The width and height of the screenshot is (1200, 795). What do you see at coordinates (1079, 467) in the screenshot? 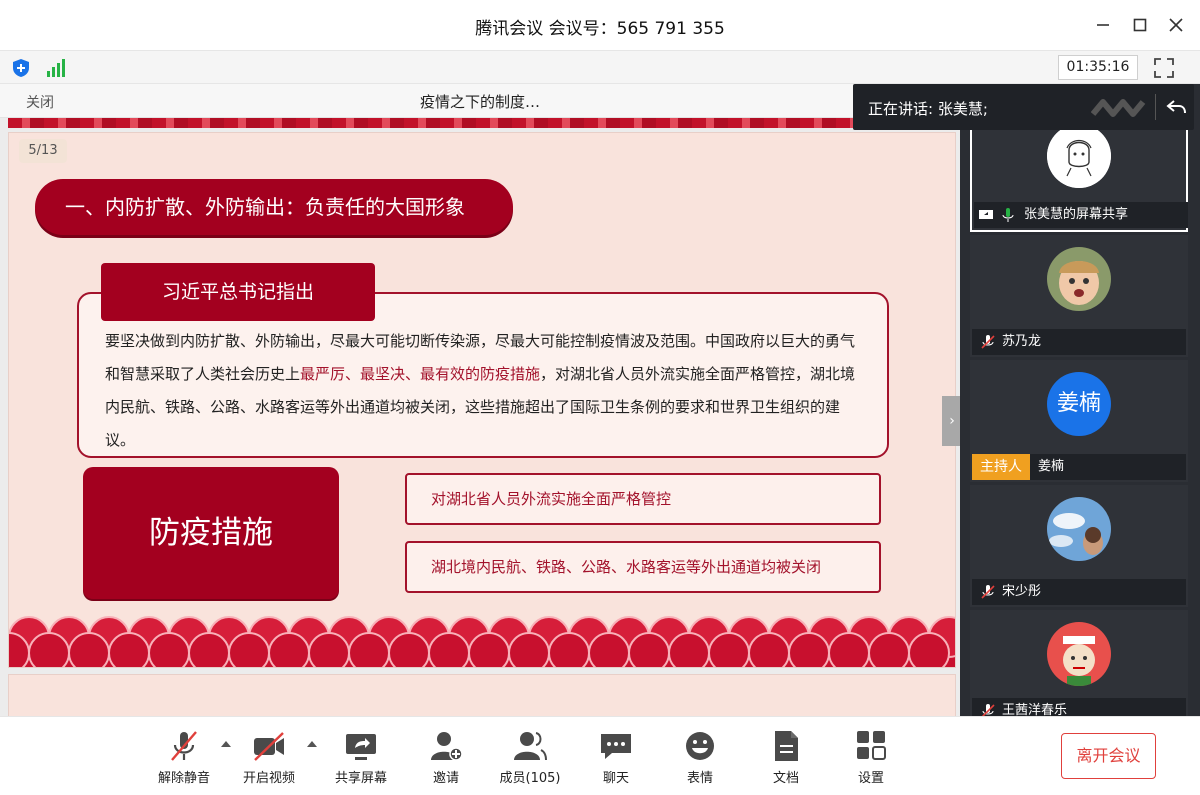
I see `participant-footer: 主持人 姜楠` at bounding box center [1079, 467].